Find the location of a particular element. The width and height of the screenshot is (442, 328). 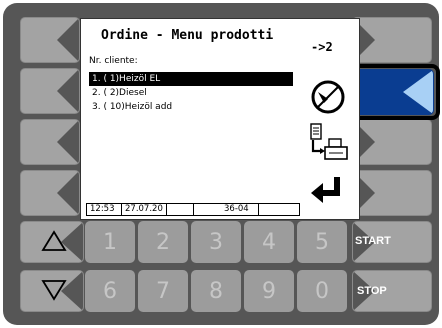

numpad-key-5: 5 is located at coordinates (322, 242).